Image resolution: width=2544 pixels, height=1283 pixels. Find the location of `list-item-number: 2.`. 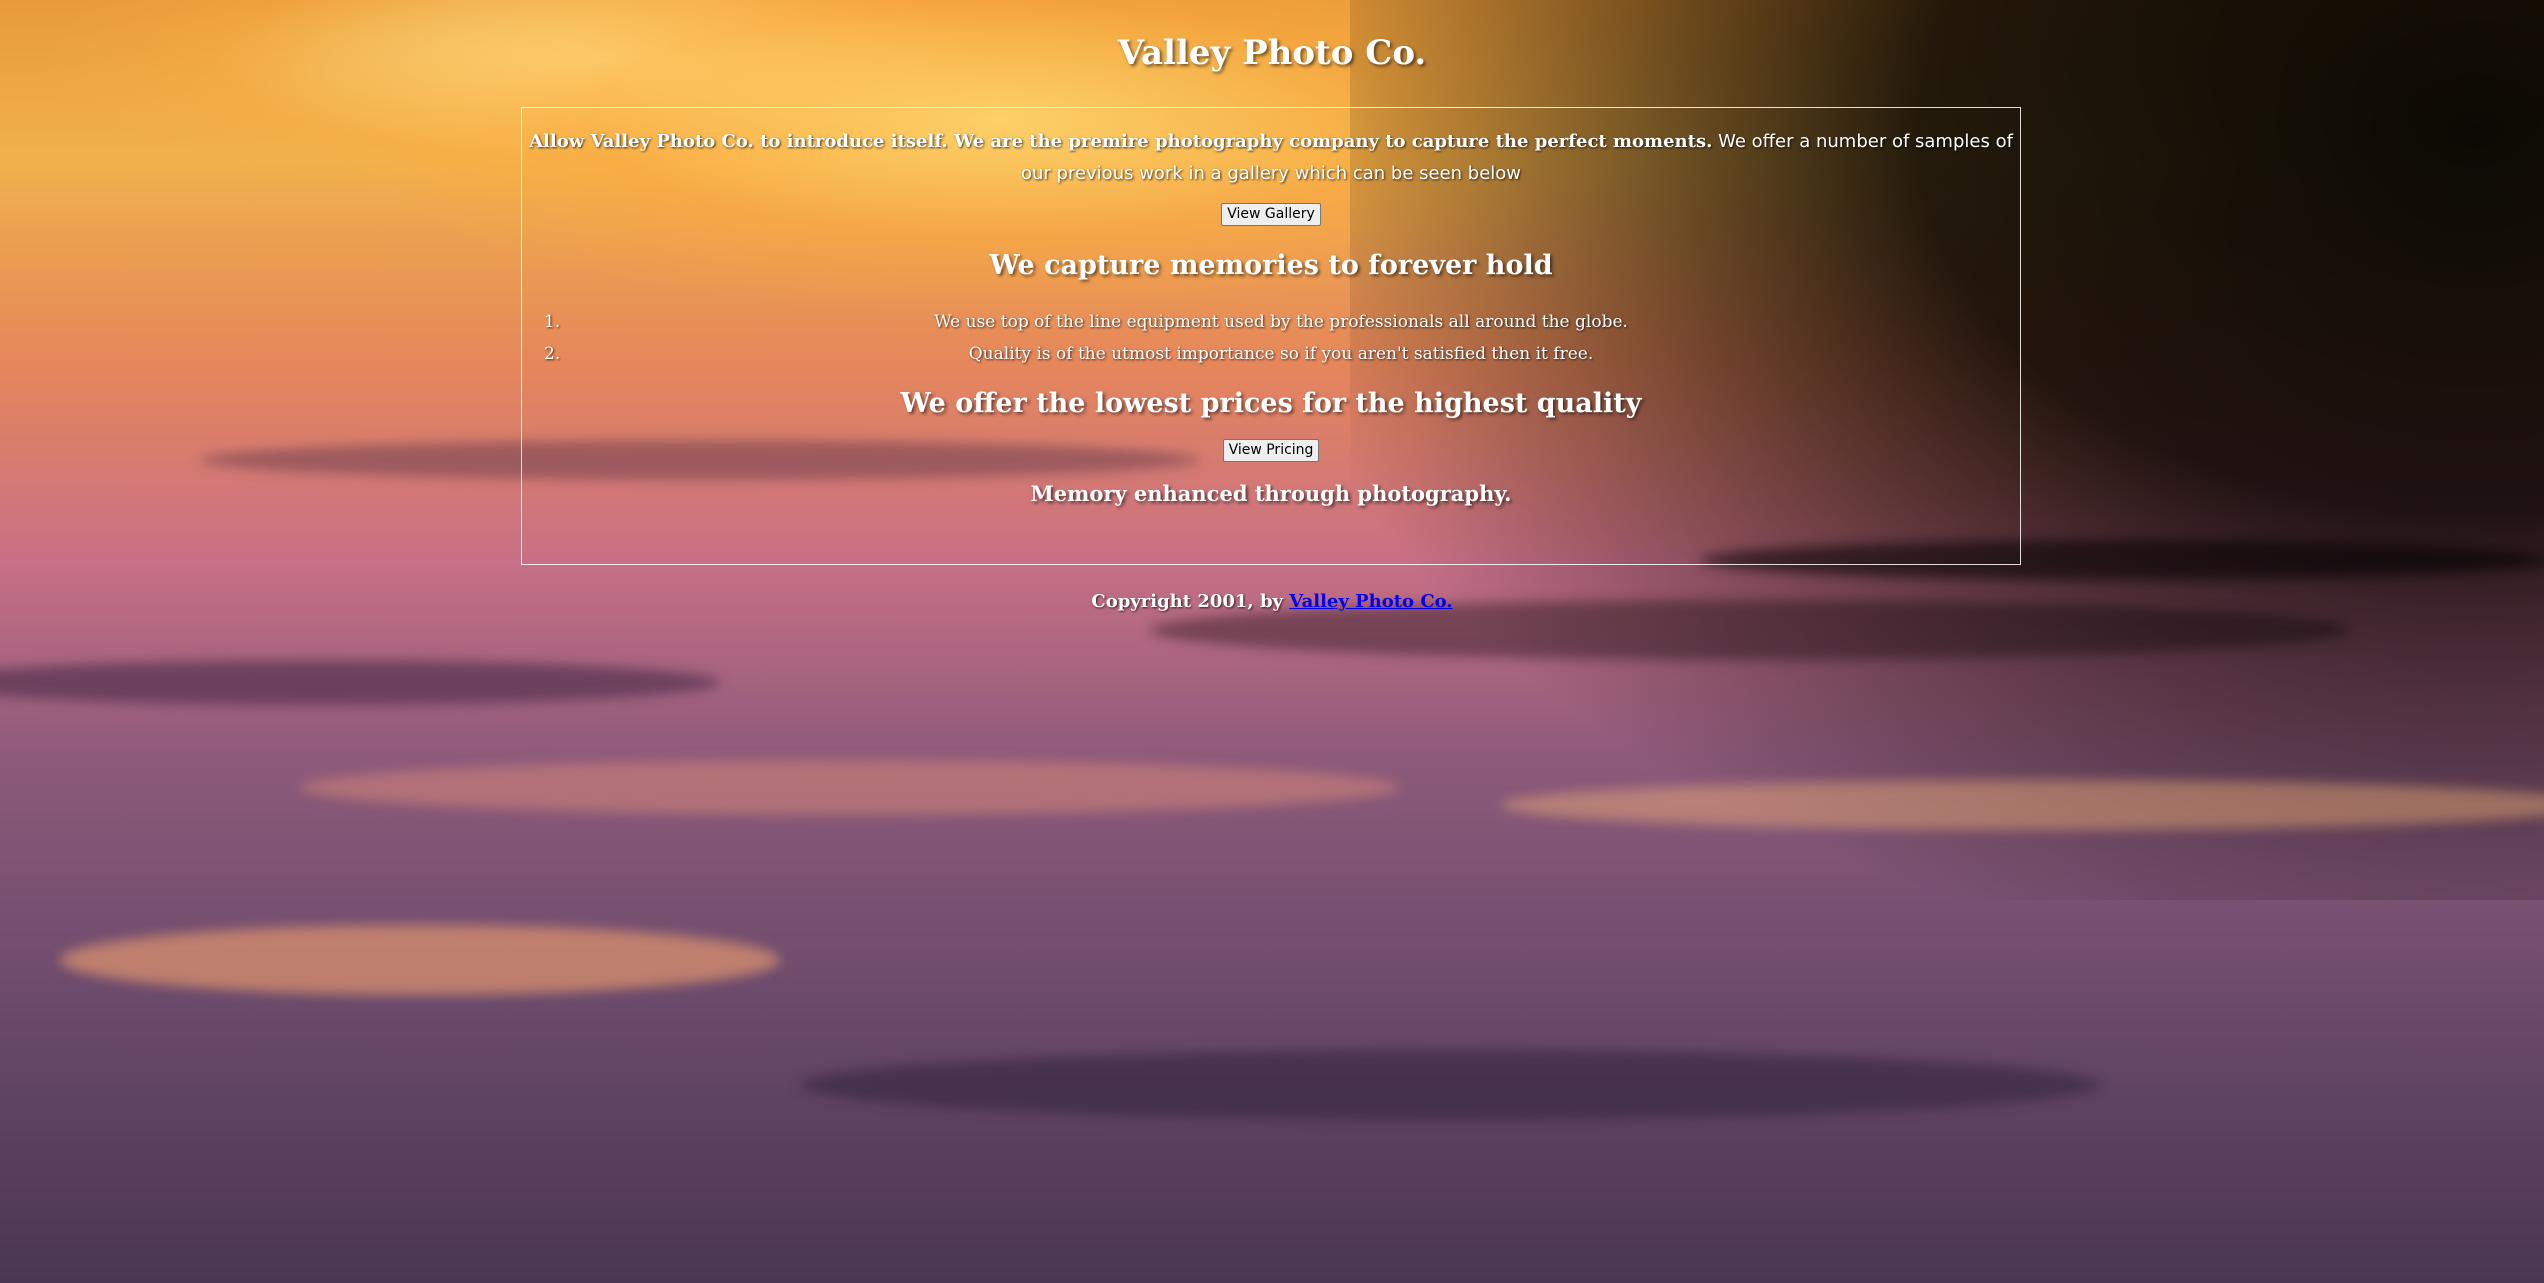

list-item-number: 2. is located at coordinates (552, 354).